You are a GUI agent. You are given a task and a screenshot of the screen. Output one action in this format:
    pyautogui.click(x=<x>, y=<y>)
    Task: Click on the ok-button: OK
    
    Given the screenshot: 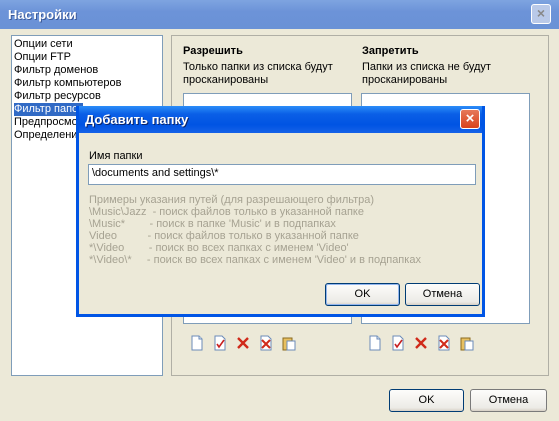 What is the action you would take?
    pyautogui.click(x=426, y=400)
    